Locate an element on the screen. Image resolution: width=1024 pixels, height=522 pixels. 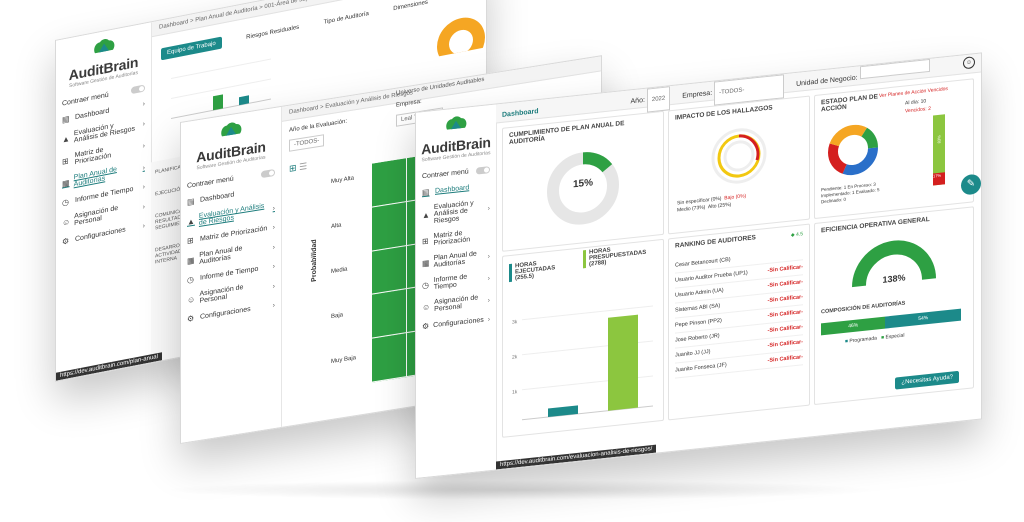
bar-value: 83% is located at coordinates (939, 139).